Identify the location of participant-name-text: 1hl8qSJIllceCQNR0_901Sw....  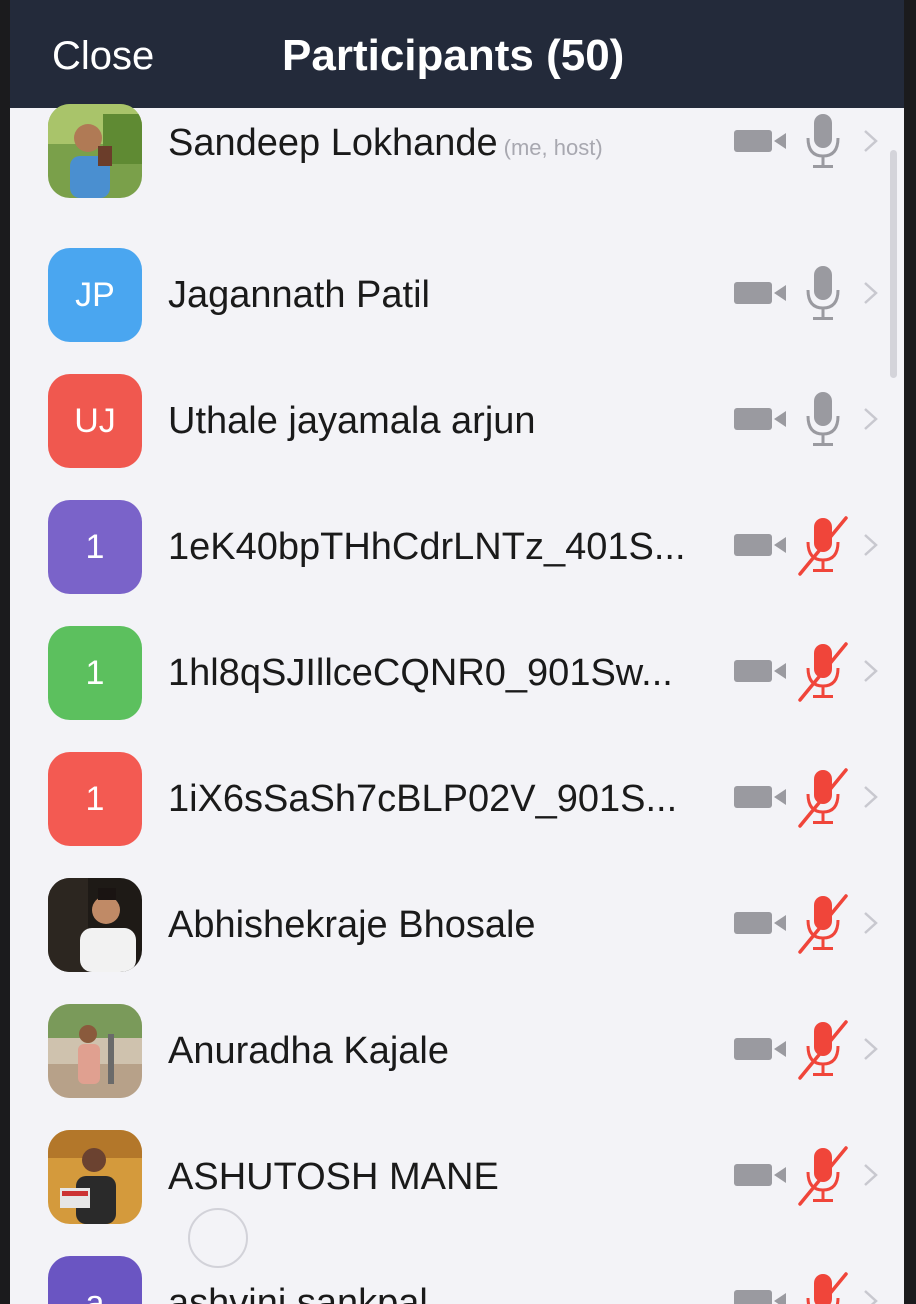
(420, 673).